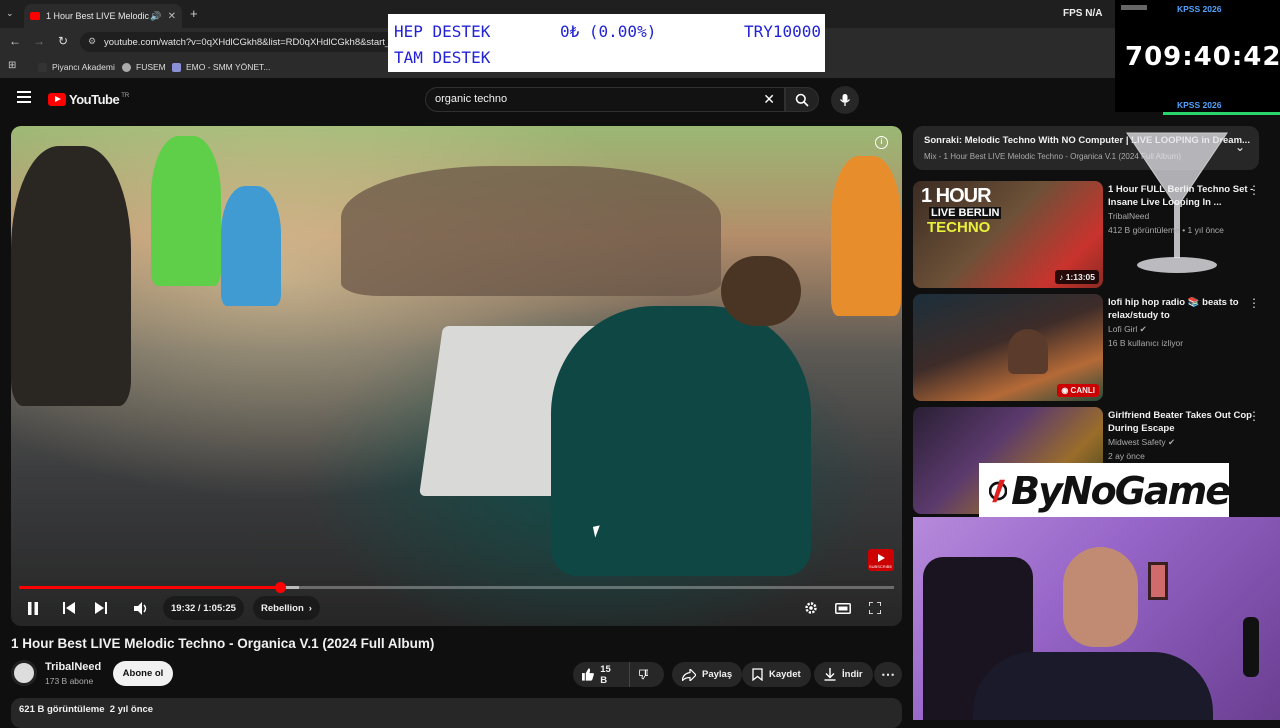 The height and width of the screenshot is (728, 1280). I want to click on pause-icon, so click(33, 608).